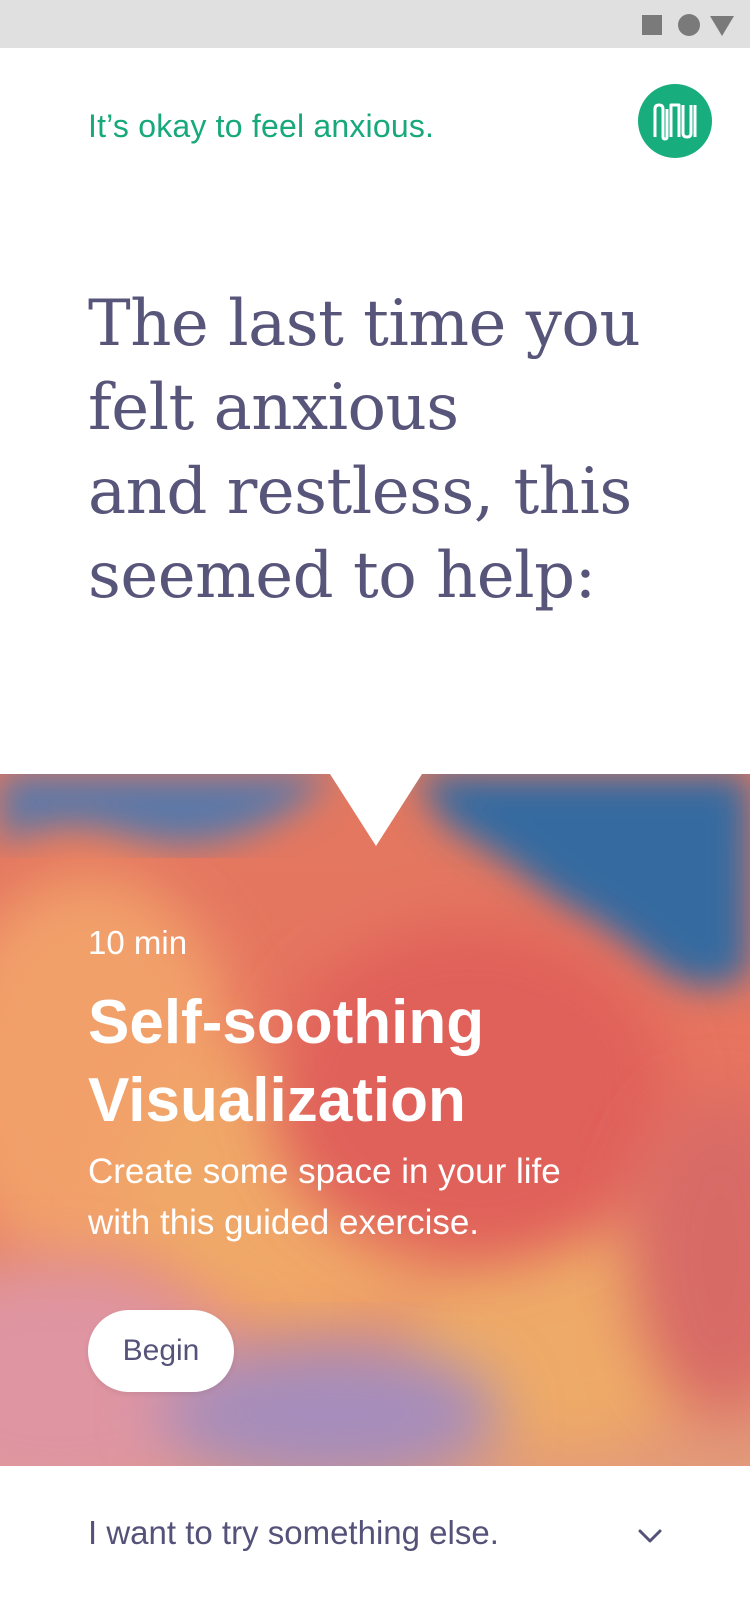 Image resolution: width=750 pixels, height=1600 pixels. Describe the element at coordinates (286, 1022) in the screenshot. I see `title-line: Self-soothing` at that location.